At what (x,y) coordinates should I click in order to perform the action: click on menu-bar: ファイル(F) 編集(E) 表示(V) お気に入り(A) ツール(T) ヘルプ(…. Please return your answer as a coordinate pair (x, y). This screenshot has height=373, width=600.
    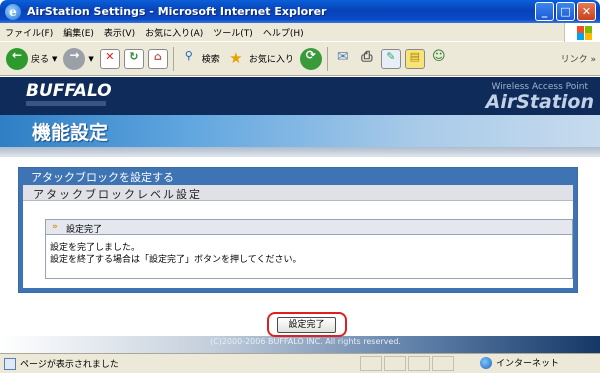
    Looking at the image, I should click on (300, 32).